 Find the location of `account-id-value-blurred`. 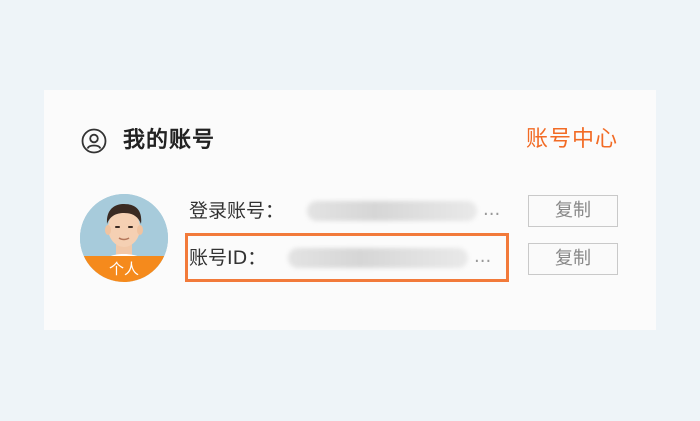

account-id-value-blurred is located at coordinates (378, 258).